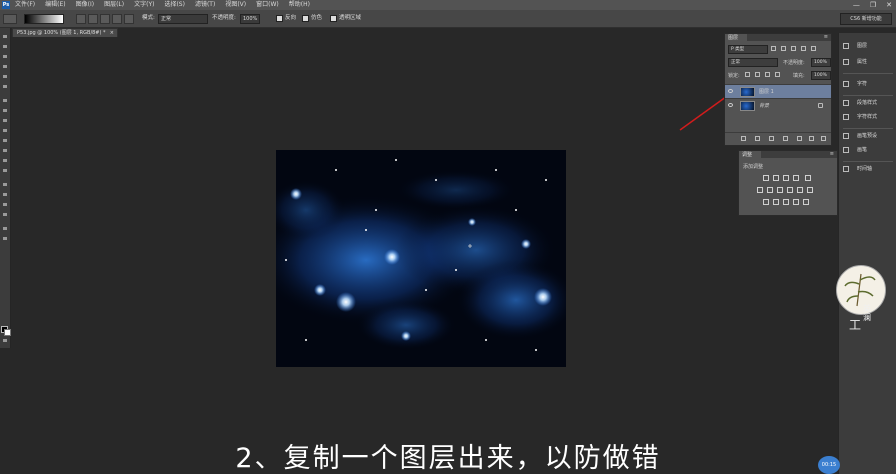 Image resolution: width=896 pixels, height=474 pixels. I want to click on layer-opacity-input: 100%, so click(821, 62).